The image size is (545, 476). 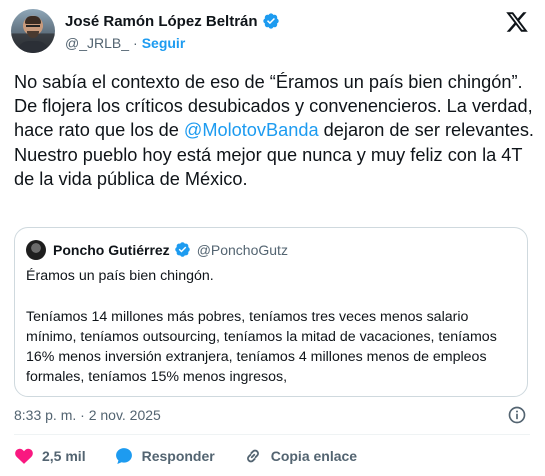 I want to click on quoted-paragraph: Éramos un país bien chingón., so click(x=120, y=276).